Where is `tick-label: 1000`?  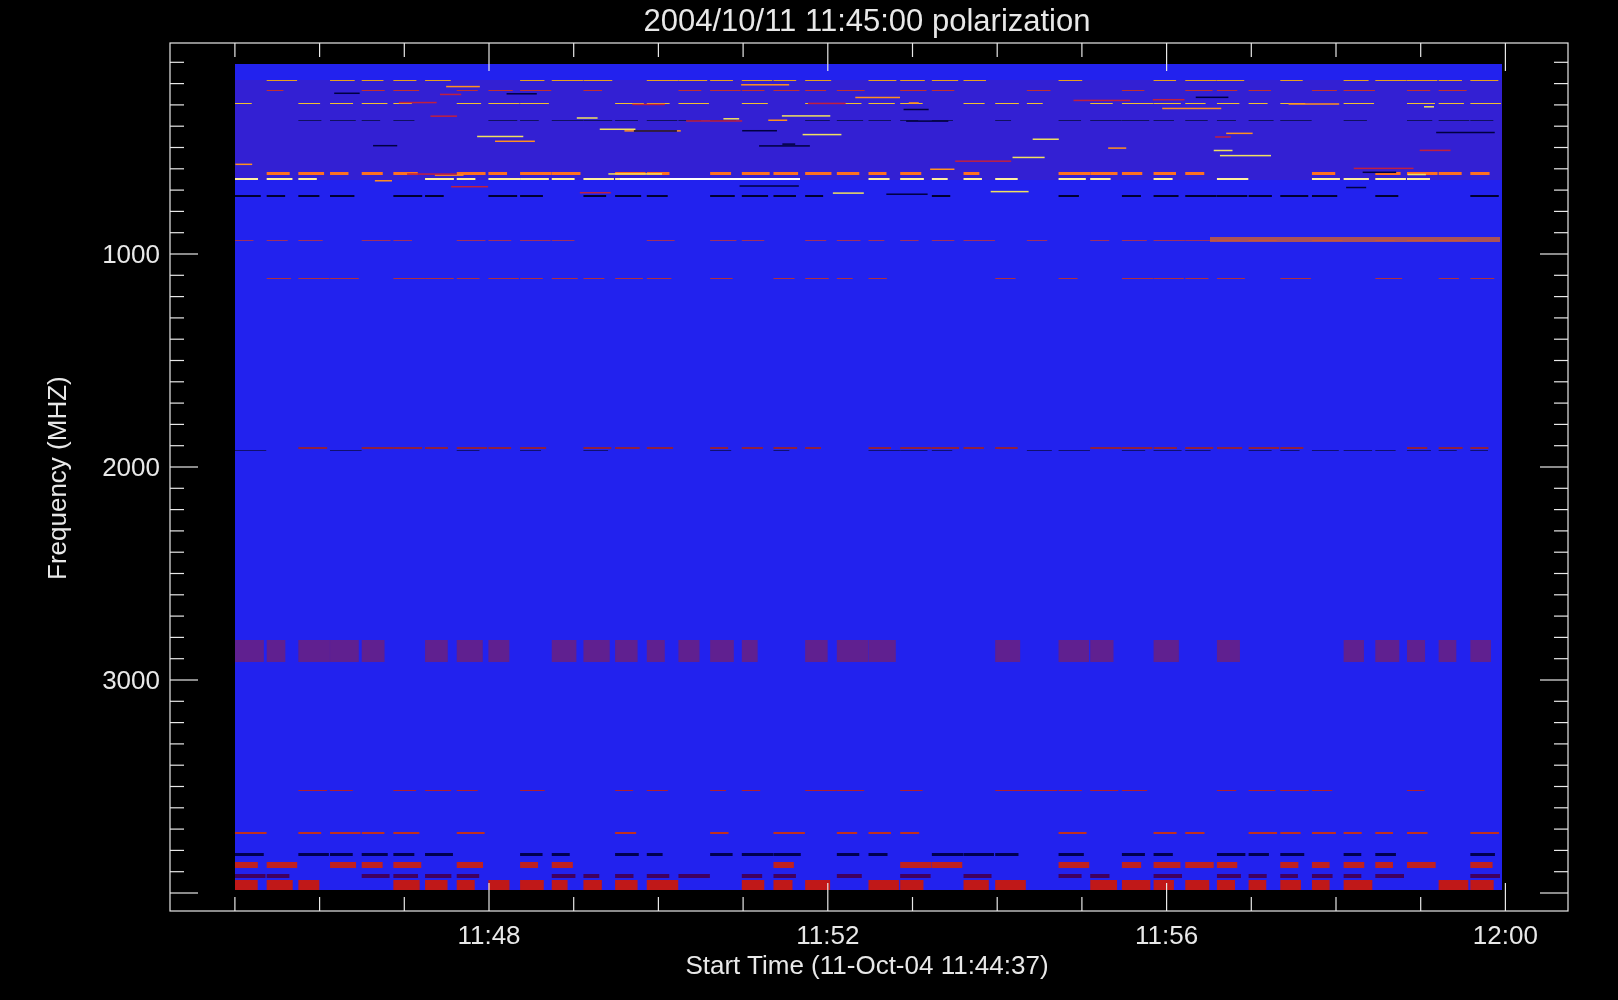
tick-label: 1000 is located at coordinates (130, 254).